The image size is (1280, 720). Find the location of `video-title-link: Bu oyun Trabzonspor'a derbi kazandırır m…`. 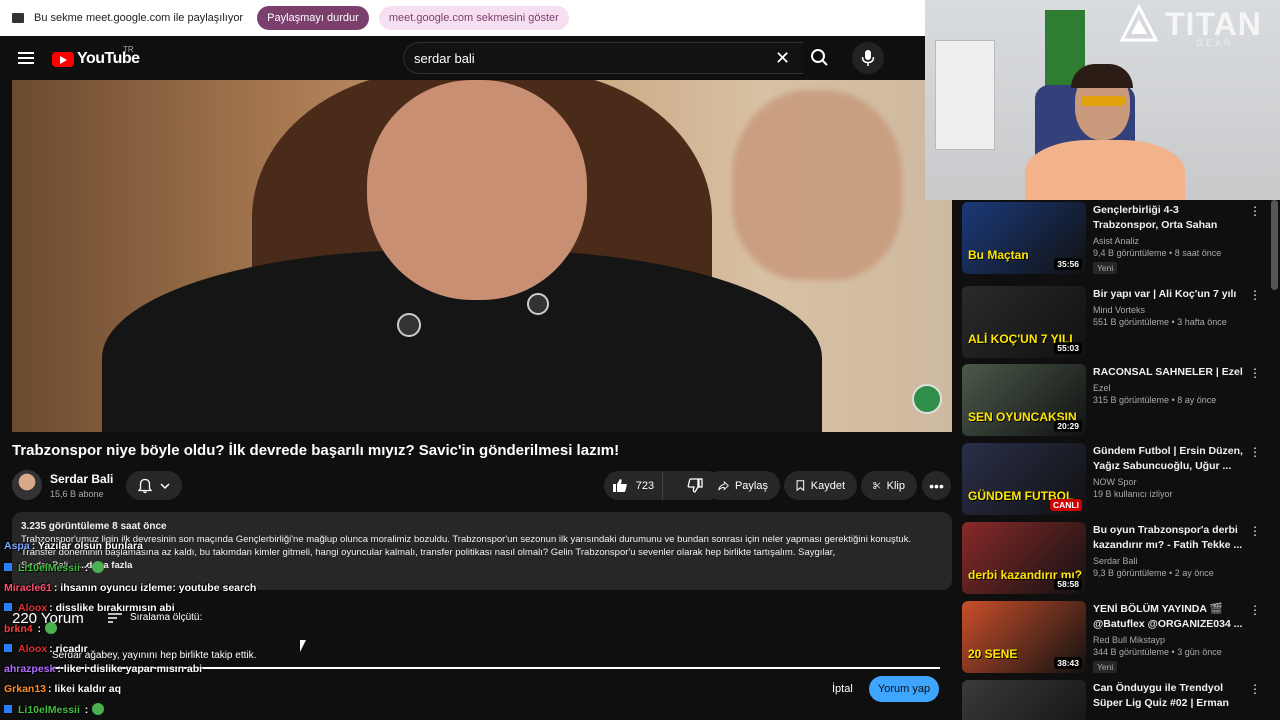

video-title-link: Bu oyun Trabzonspor'a derbi kazandırır m… is located at coordinates (1169, 538).